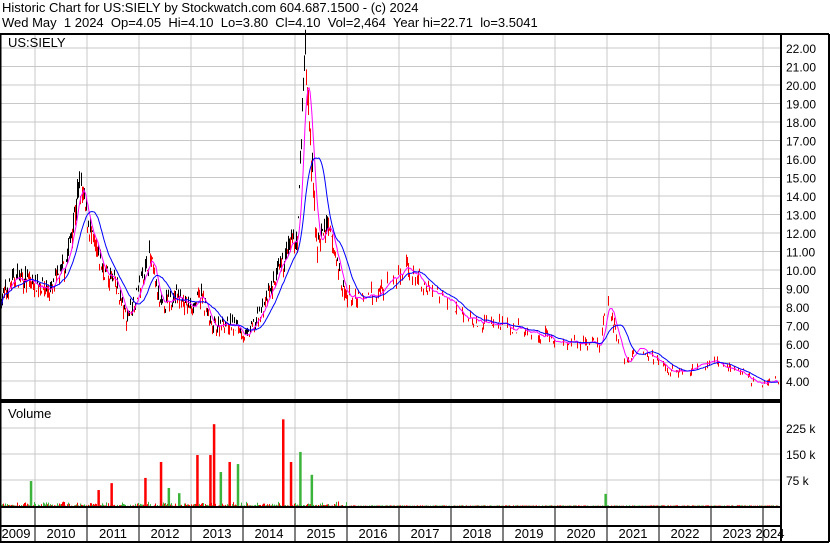 The image size is (830, 543). What do you see at coordinates (581, 533) in the screenshot?
I see `year-tick: 2020` at bounding box center [581, 533].